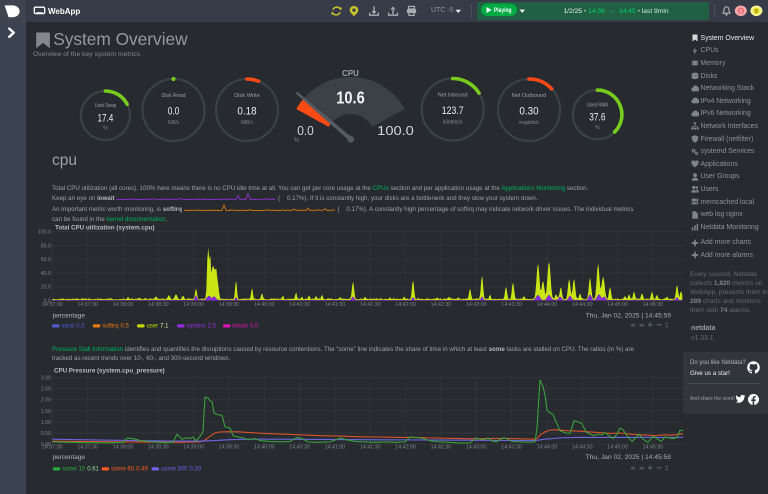 Image resolution: width=768 pixels, height=494 pixels. Describe the element at coordinates (46, 274) in the screenshot. I see `svg-text: 40.0` at that location.